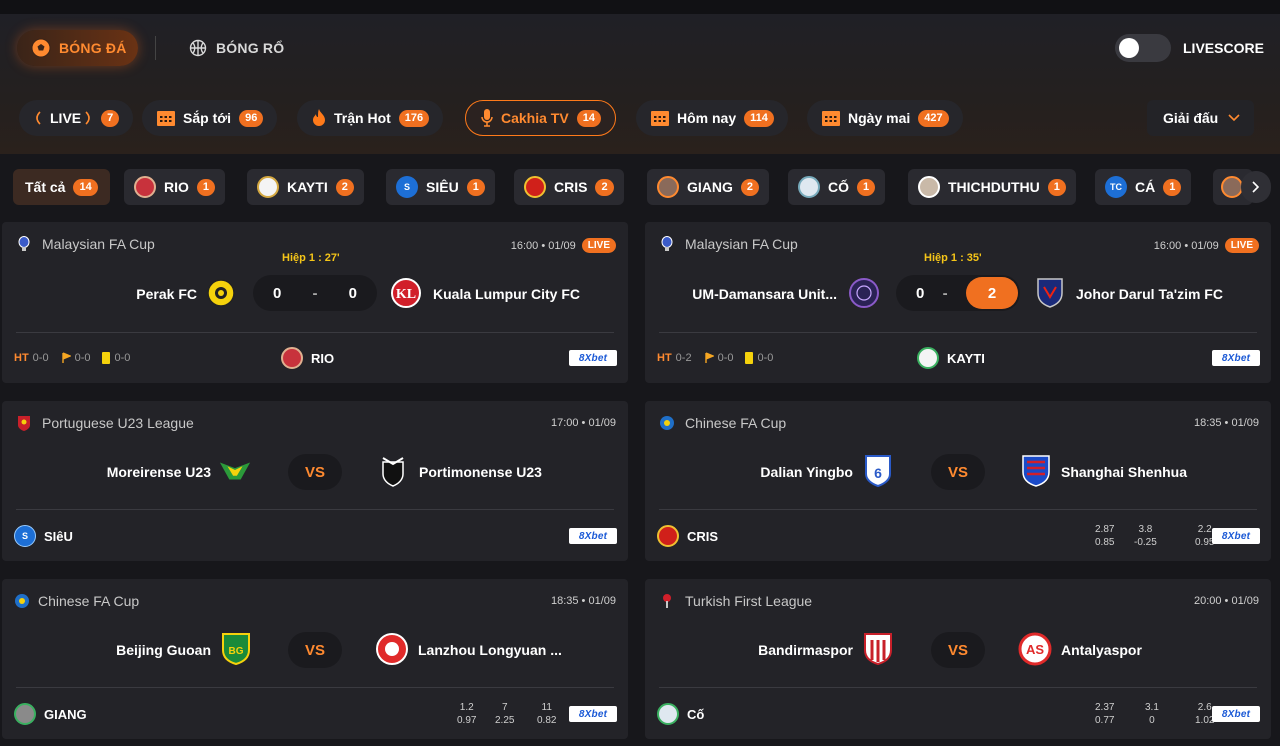 The width and height of the screenshot is (1280, 746). What do you see at coordinates (158, 472) in the screenshot?
I see `home-team-name: Moreirense U23` at bounding box center [158, 472].